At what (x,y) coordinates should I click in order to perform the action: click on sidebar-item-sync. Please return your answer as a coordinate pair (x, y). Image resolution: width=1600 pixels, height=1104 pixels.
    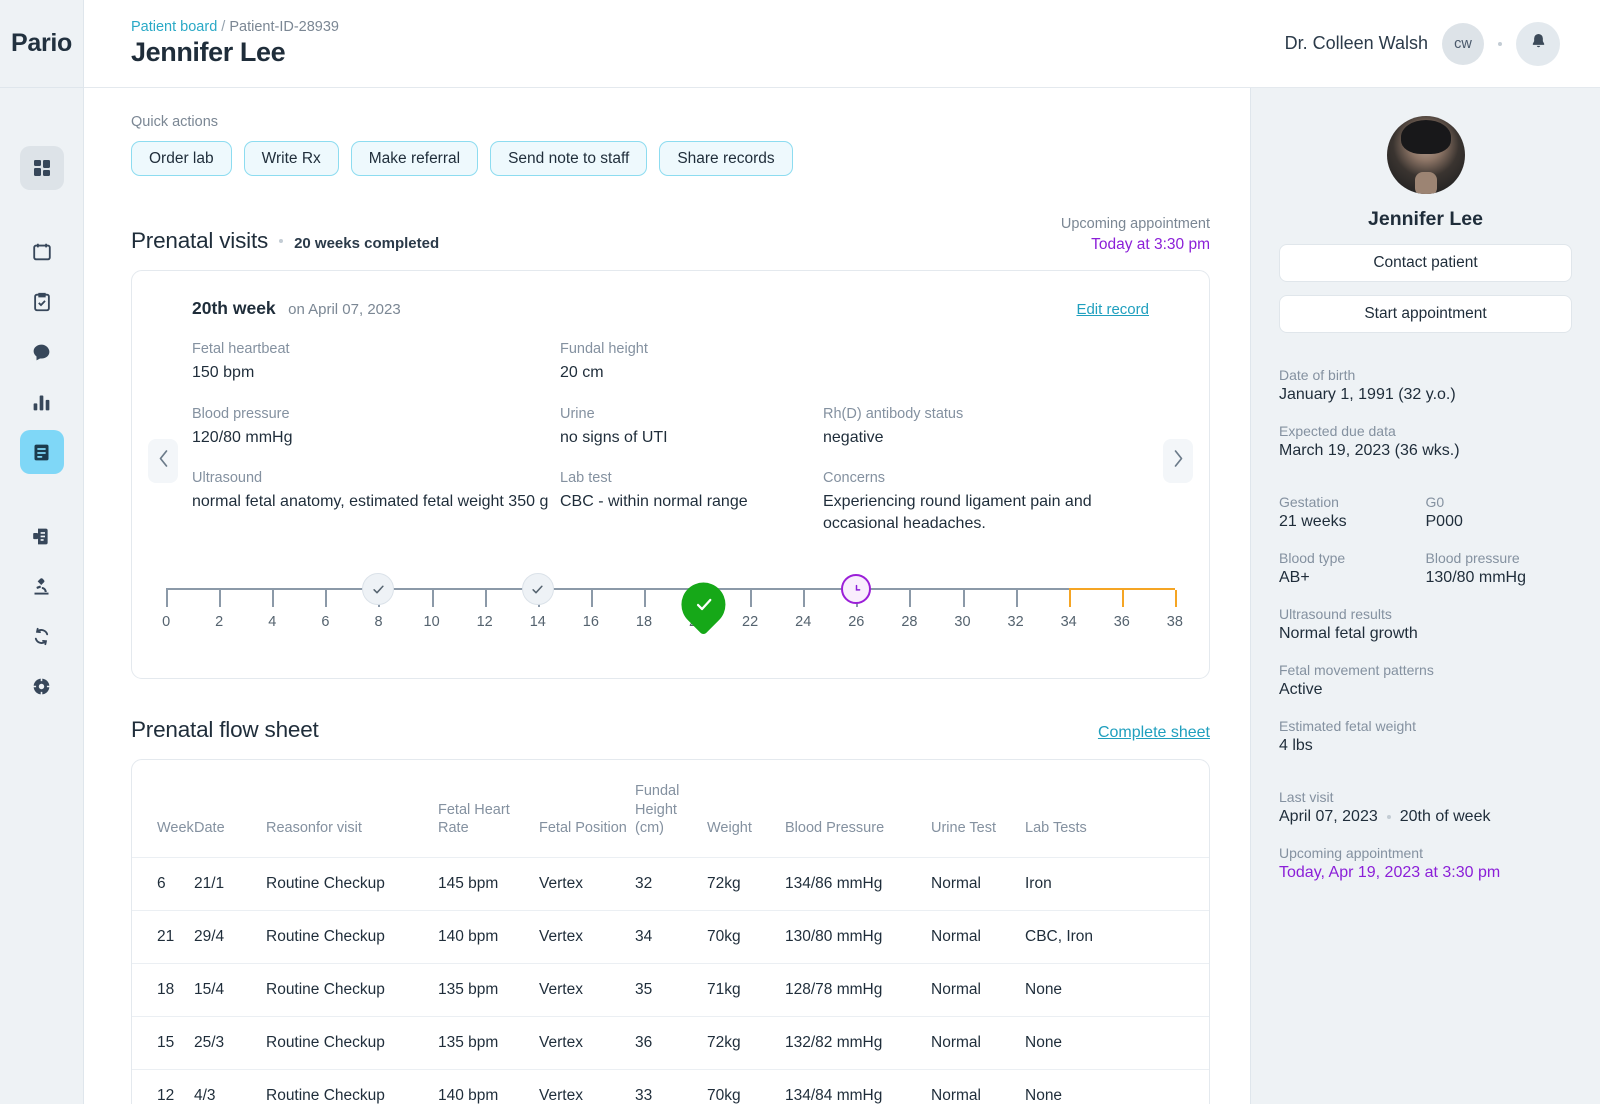
    Looking at the image, I should click on (42, 636).